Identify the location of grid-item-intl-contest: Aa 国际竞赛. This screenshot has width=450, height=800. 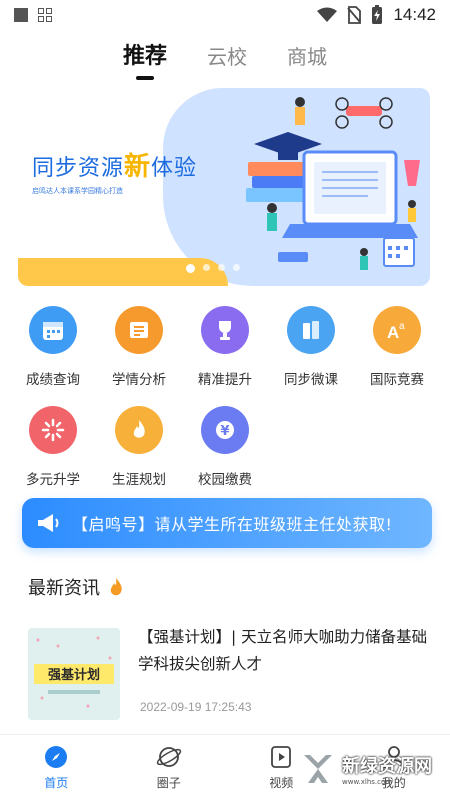
(397, 347).